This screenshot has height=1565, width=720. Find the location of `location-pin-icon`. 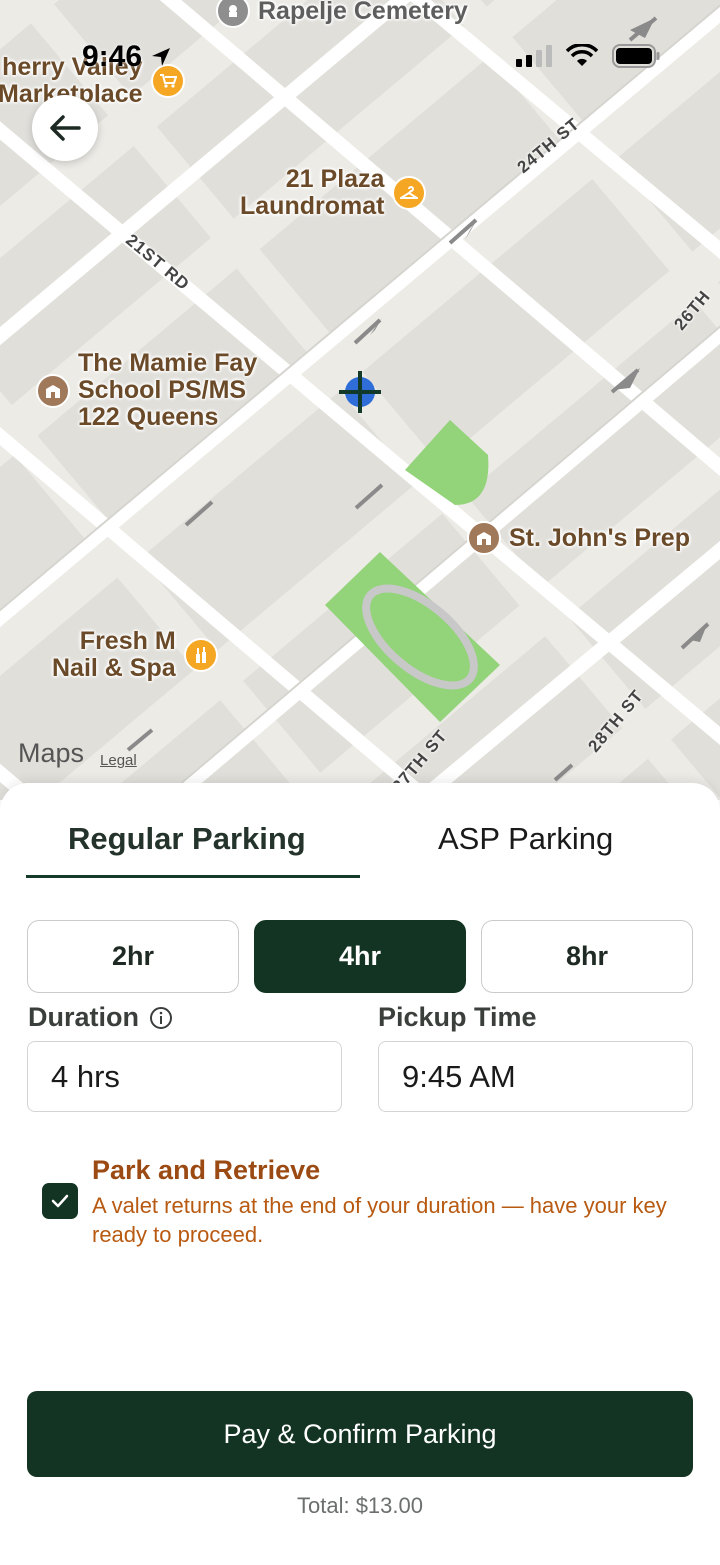

location-pin-icon is located at coordinates (360, 392).